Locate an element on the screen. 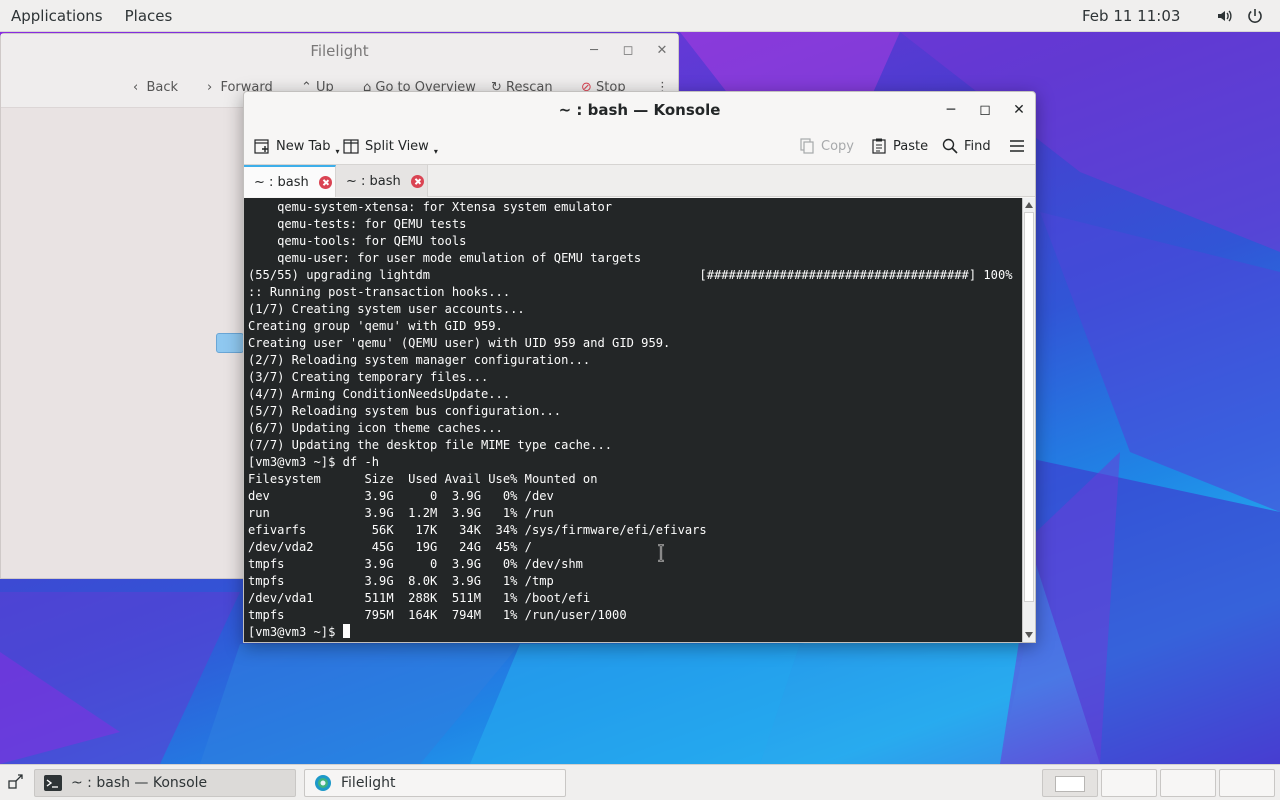 Image resolution: width=1280 pixels, height=800 pixels. top-panel: Applications Places Feb 11 11:03 is located at coordinates (640, 16).